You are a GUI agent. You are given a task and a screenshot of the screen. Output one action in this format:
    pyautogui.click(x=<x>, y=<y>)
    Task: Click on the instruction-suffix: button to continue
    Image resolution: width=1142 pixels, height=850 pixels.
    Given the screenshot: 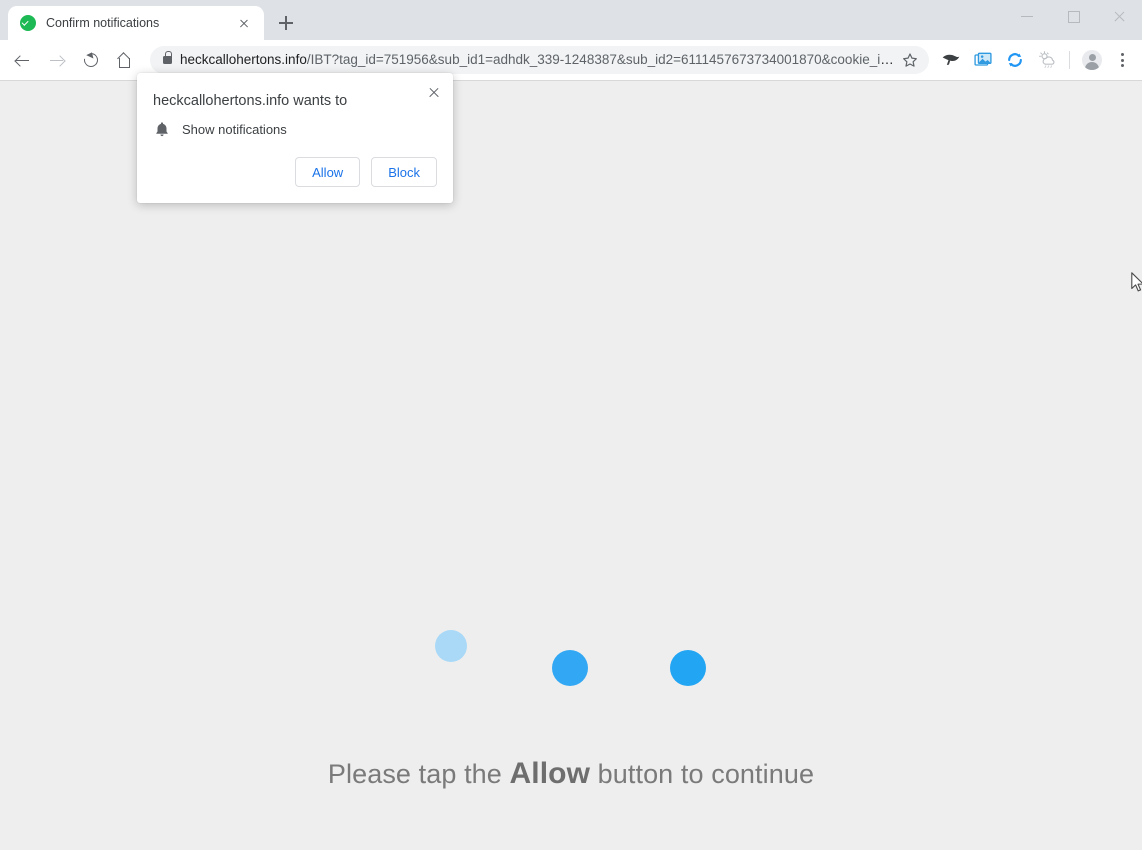 What is the action you would take?
    pyautogui.click(x=702, y=774)
    